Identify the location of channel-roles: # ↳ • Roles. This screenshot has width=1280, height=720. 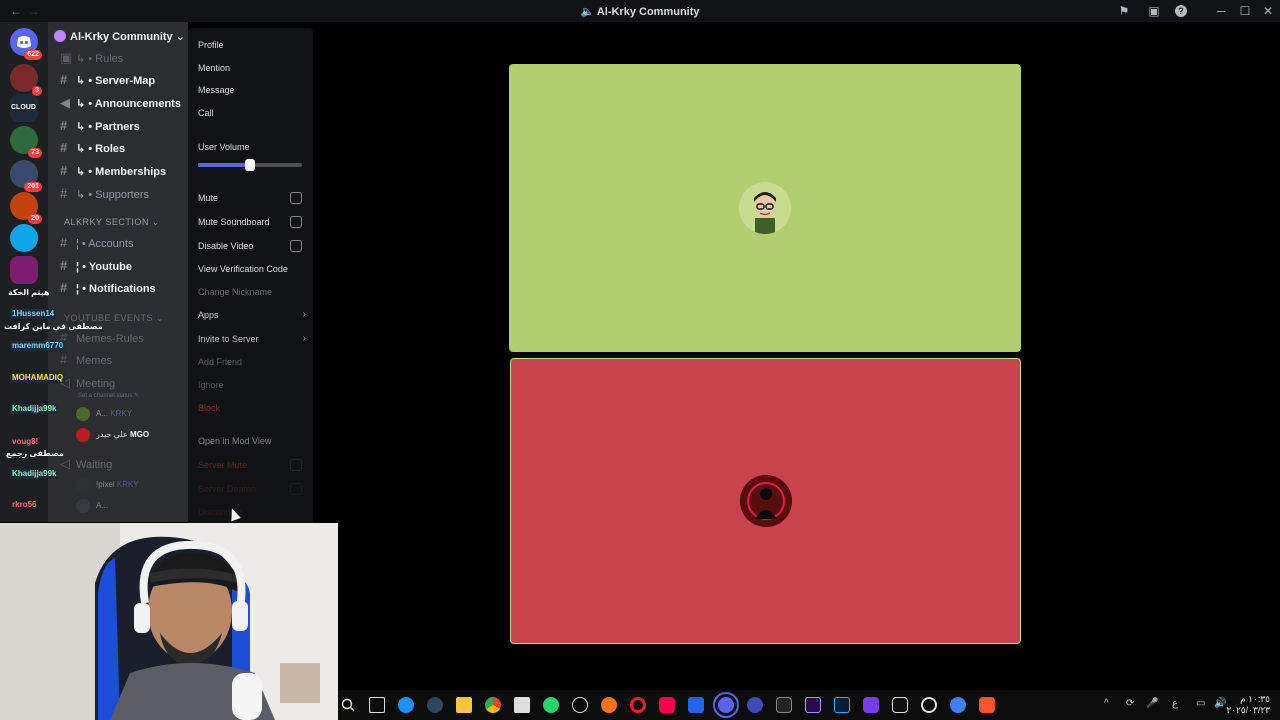
(92, 149).